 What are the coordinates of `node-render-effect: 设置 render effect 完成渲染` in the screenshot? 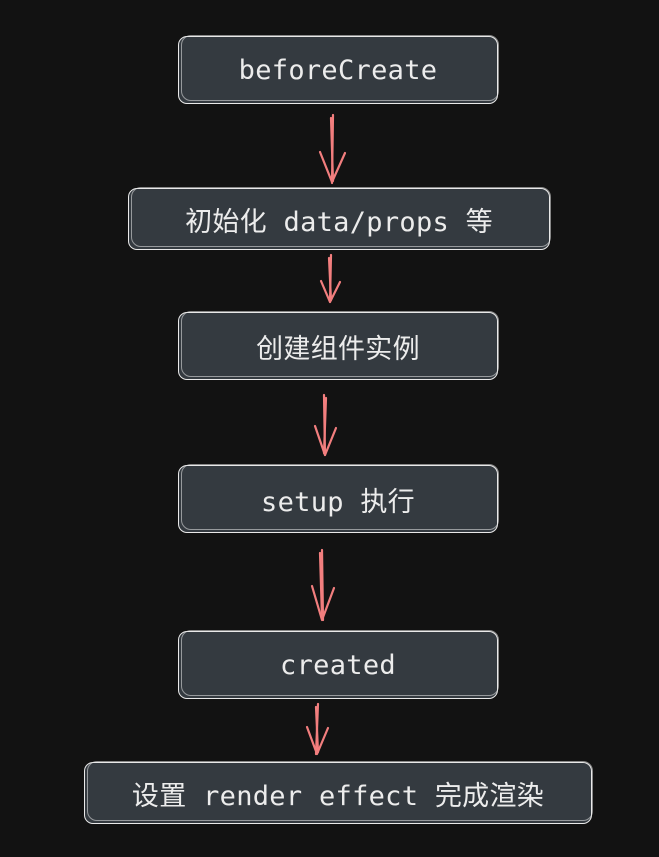 It's located at (338, 792).